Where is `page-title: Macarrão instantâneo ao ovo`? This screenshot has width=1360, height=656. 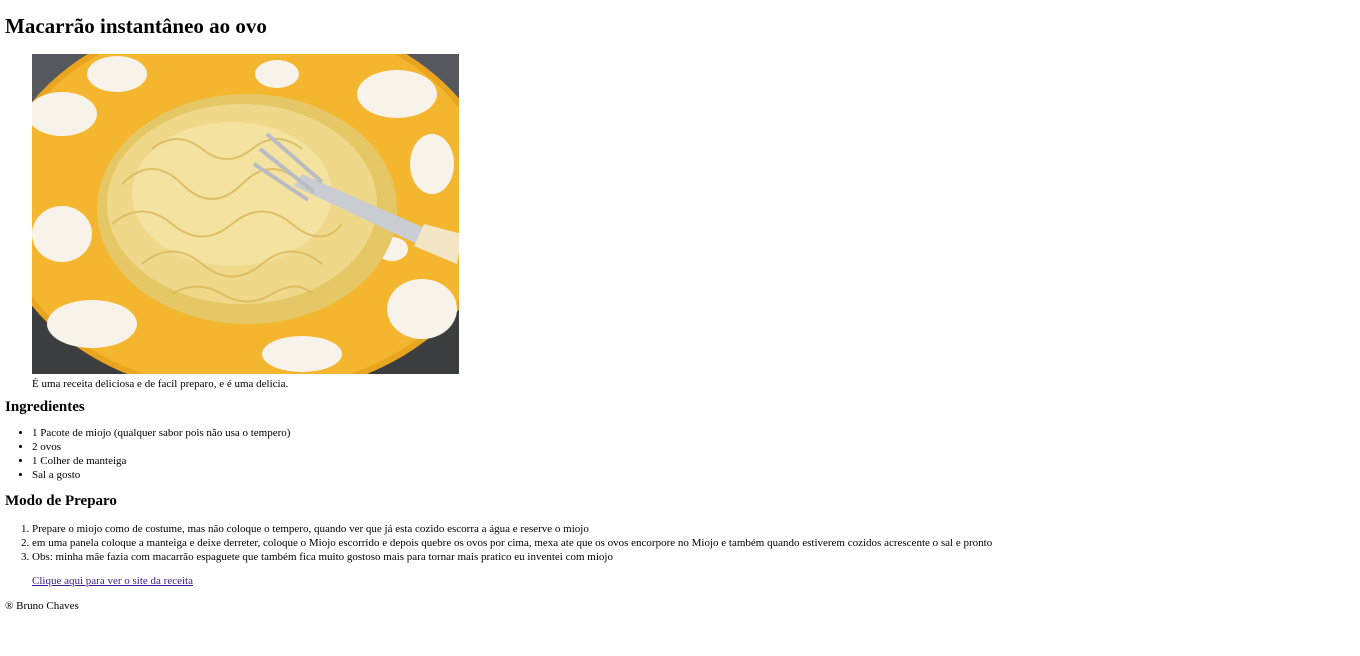
page-title: Macarrão instantâneo ao ovo is located at coordinates (136, 26).